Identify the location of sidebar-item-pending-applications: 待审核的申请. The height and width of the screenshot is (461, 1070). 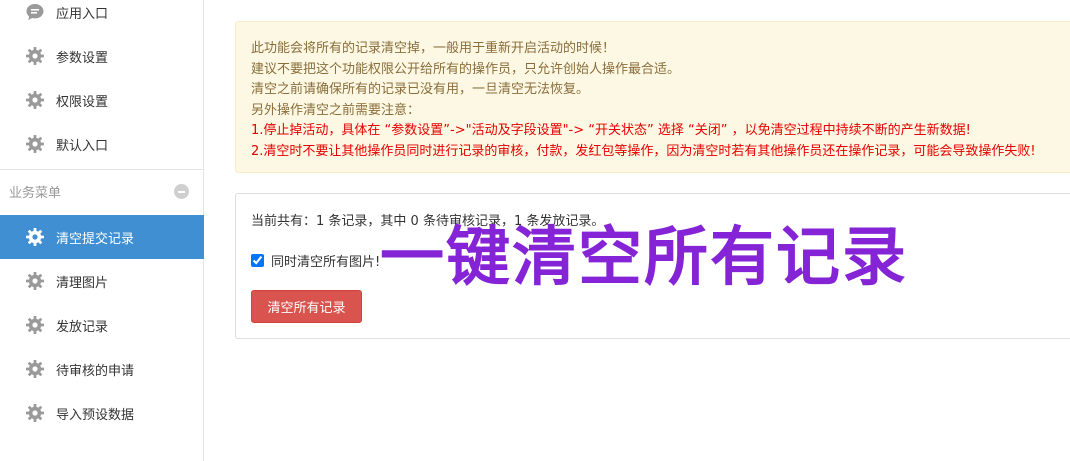
(102, 369).